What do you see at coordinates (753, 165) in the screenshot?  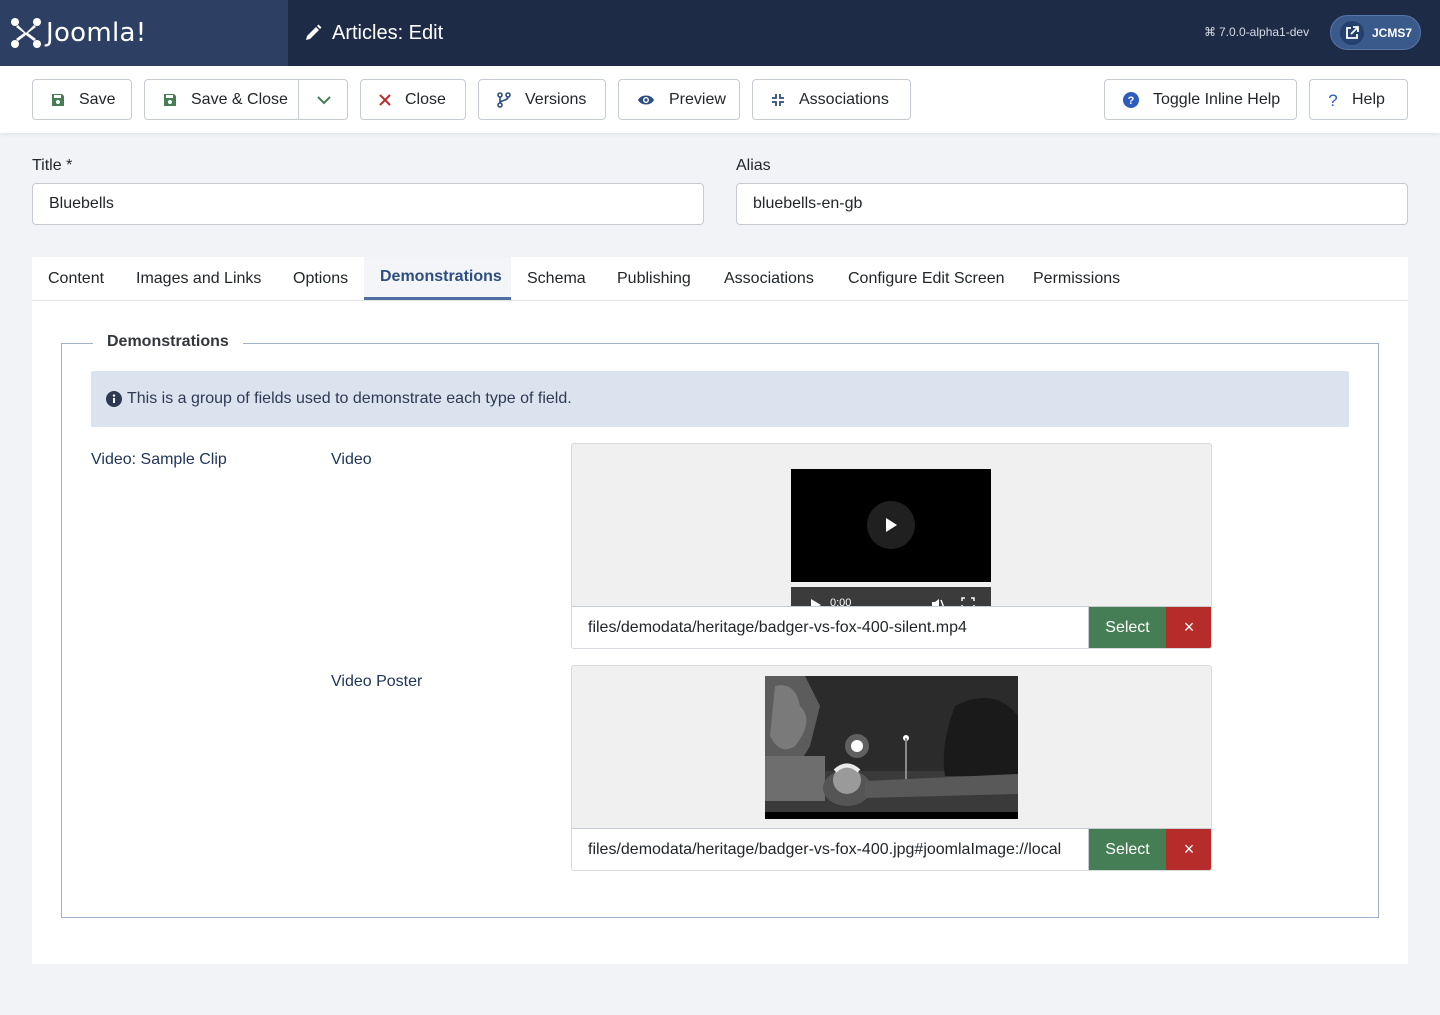 I see `alias-label: Alias` at bounding box center [753, 165].